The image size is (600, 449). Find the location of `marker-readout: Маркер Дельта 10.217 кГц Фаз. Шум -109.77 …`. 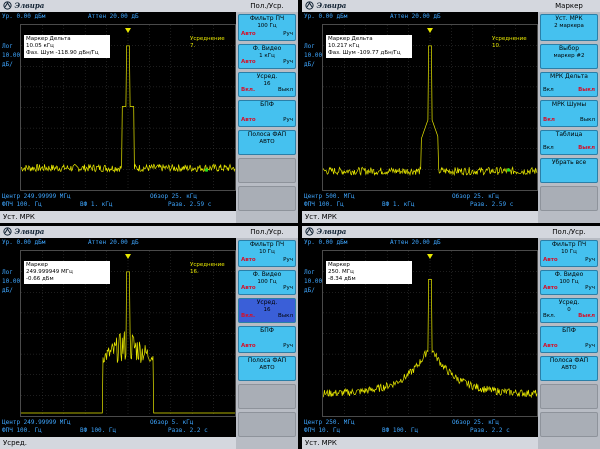

marker-readout: Маркер Дельта 10.217 кГц Фаз. Шум -109.77 … is located at coordinates (369, 46).